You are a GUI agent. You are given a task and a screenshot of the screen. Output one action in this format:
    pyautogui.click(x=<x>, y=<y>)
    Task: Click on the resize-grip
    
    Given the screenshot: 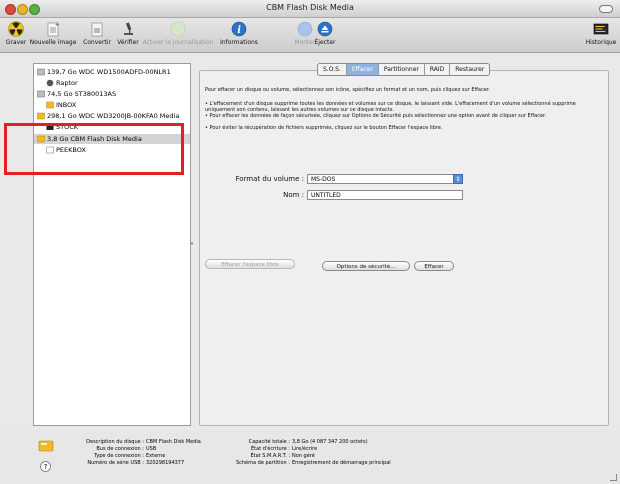 What is the action you would take?
    pyautogui.click(x=613, y=477)
    